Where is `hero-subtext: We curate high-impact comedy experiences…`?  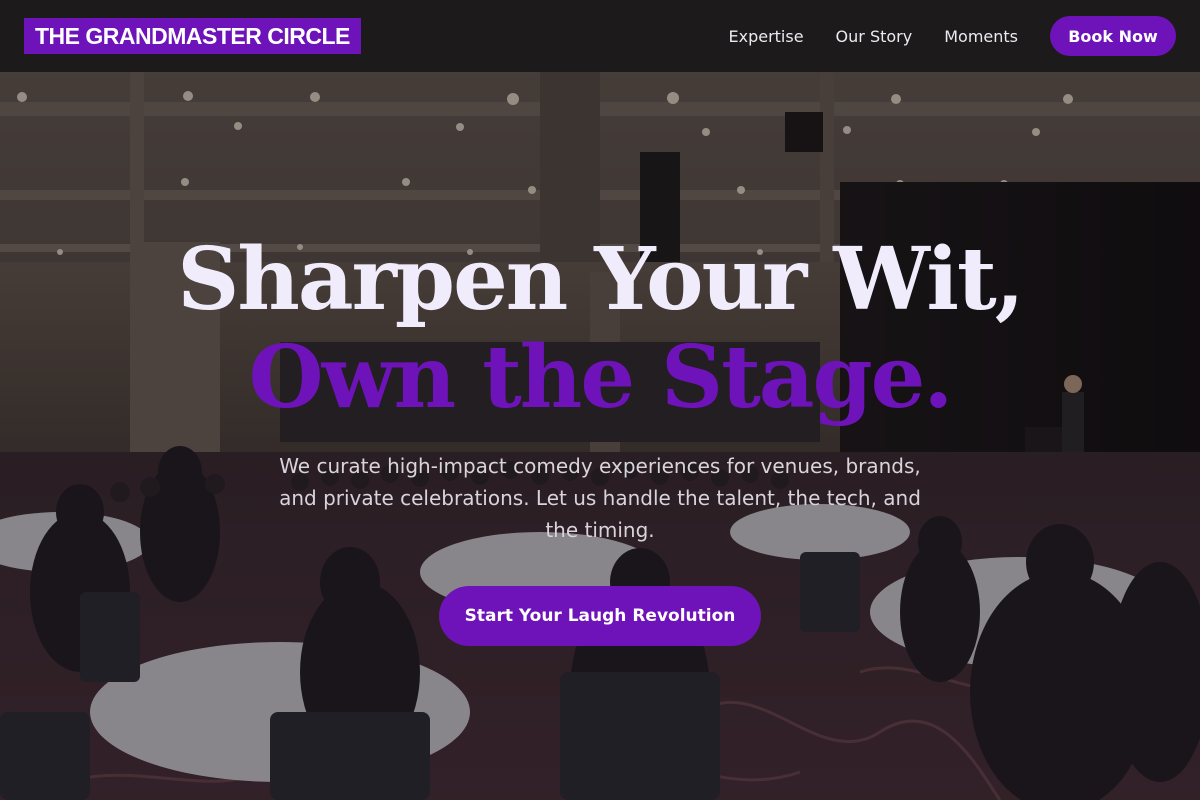
hero-subtext: We curate high-impact comedy experiences… is located at coordinates (600, 498).